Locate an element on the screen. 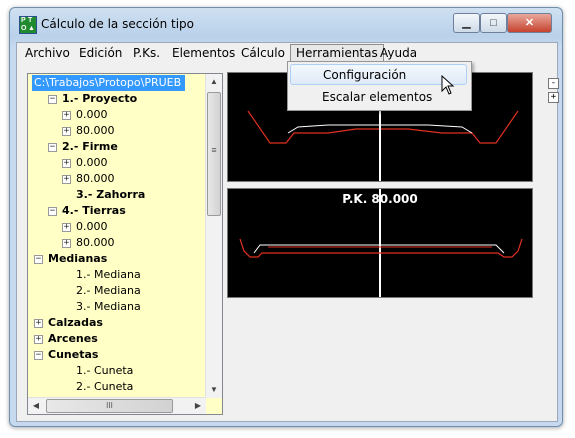  scroll-up-arrow-icon: ▲ is located at coordinates (214, 82).